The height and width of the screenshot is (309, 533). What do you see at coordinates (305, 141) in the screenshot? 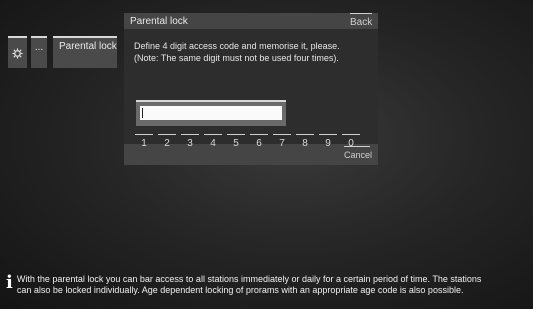
I see `digit-key-8: 8` at bounding box center [305, 141].